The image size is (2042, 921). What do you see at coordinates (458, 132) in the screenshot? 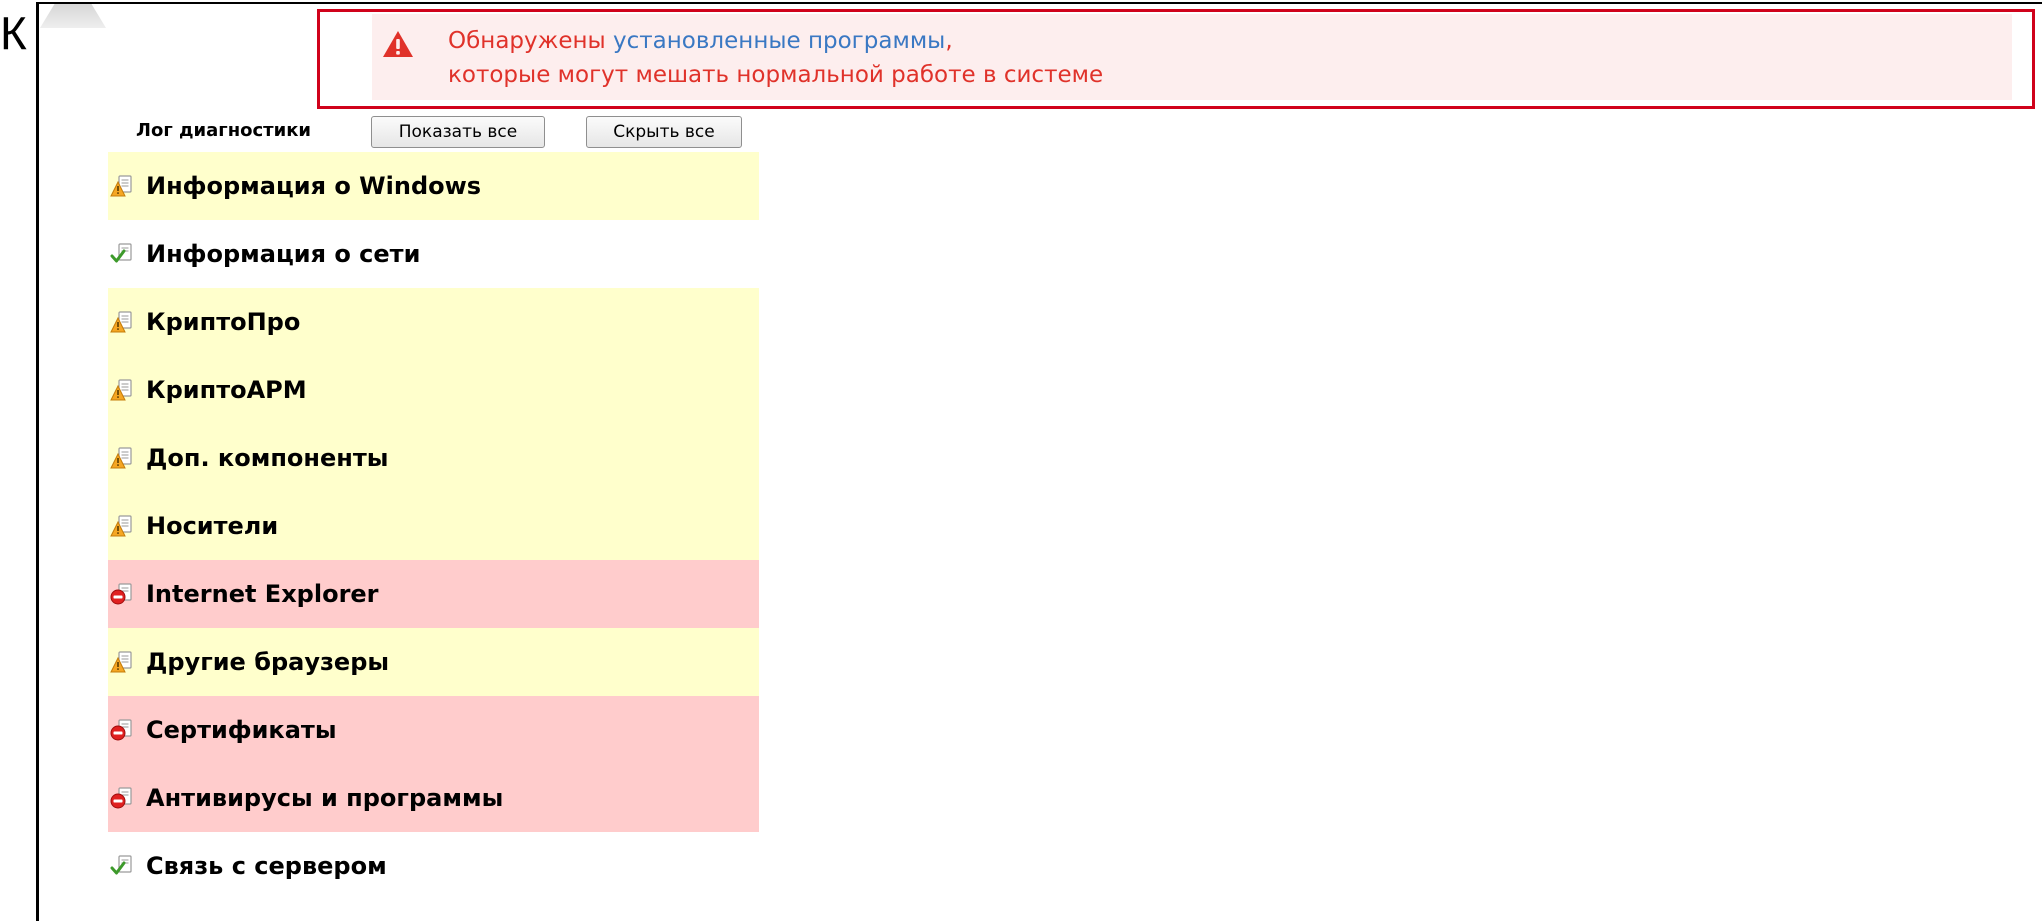
I see `show-all-button: Показать все` at bounding box center [458, 132].